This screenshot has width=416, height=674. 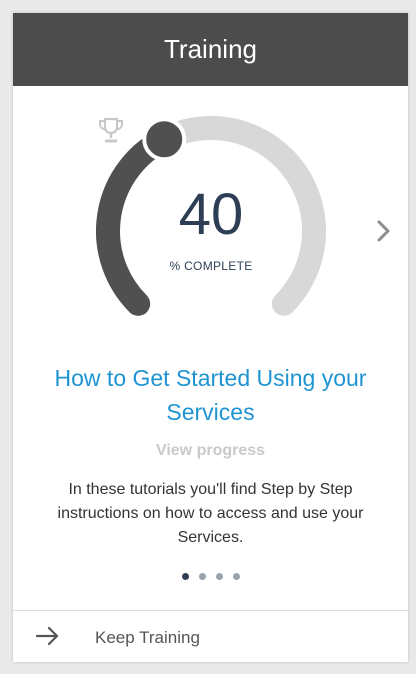 I want to click on arrow-right-icon, so click(x=47, y=636).